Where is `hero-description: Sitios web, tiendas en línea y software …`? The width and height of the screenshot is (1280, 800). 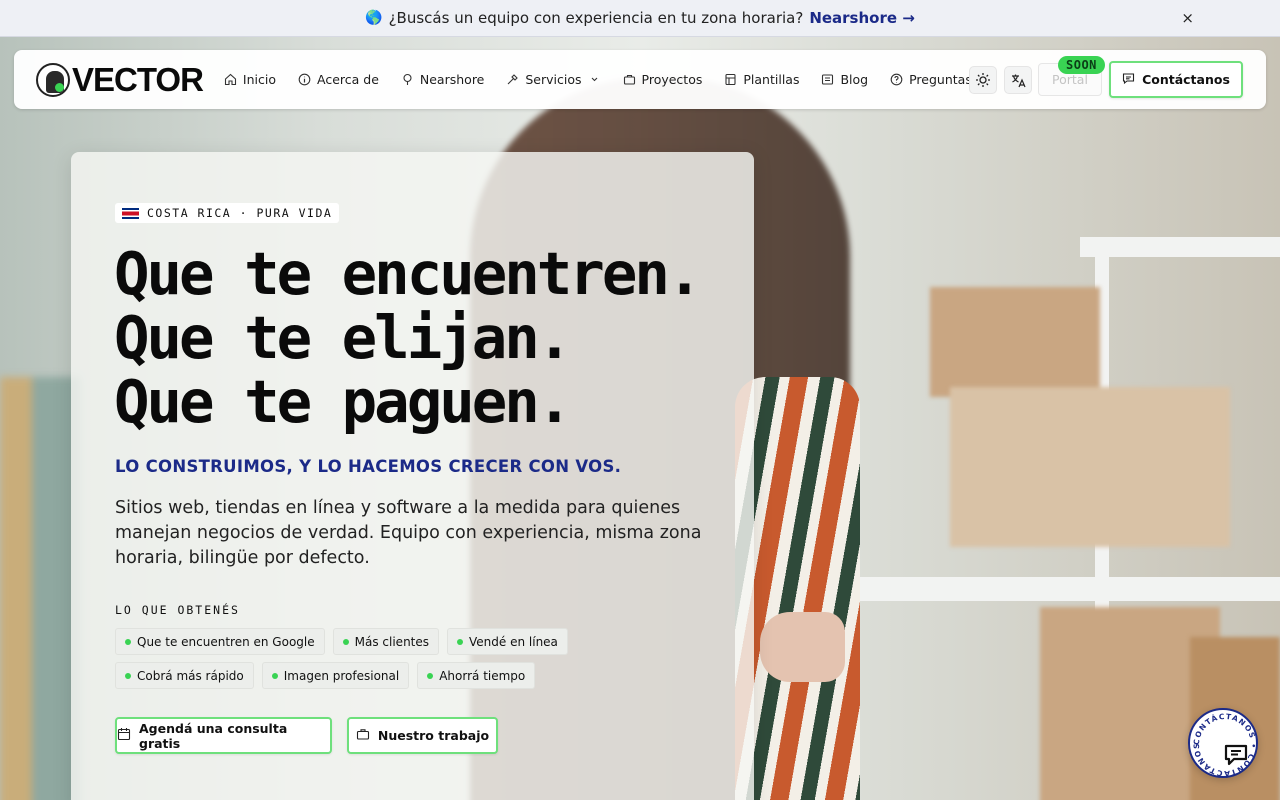
hero-description: Sitios web, tiendas en línea y software … is located at coordinates (408, 533).